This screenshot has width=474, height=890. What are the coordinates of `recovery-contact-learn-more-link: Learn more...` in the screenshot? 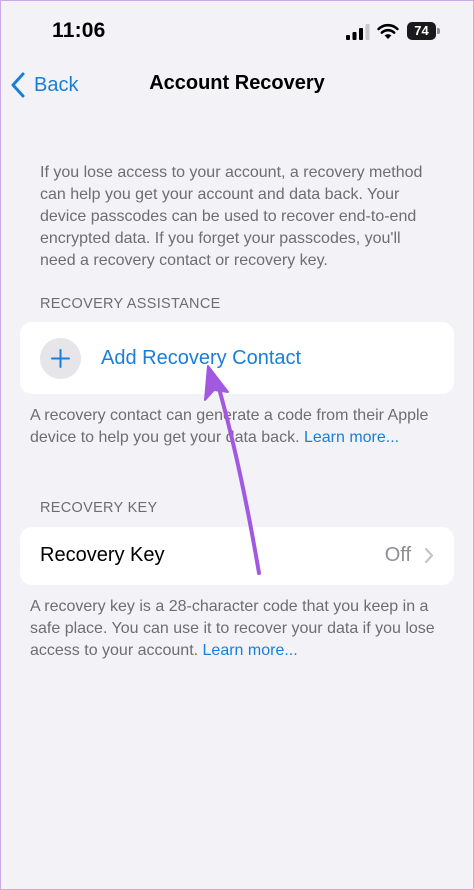 It's located at (351, 437).